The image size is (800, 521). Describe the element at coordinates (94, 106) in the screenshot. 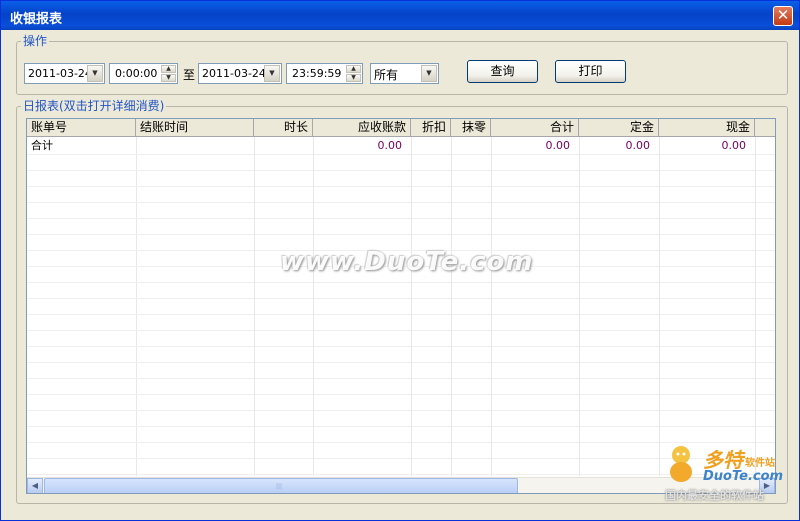

I see `report-group-label: 日报表(双击打开详细消费)` at that location.